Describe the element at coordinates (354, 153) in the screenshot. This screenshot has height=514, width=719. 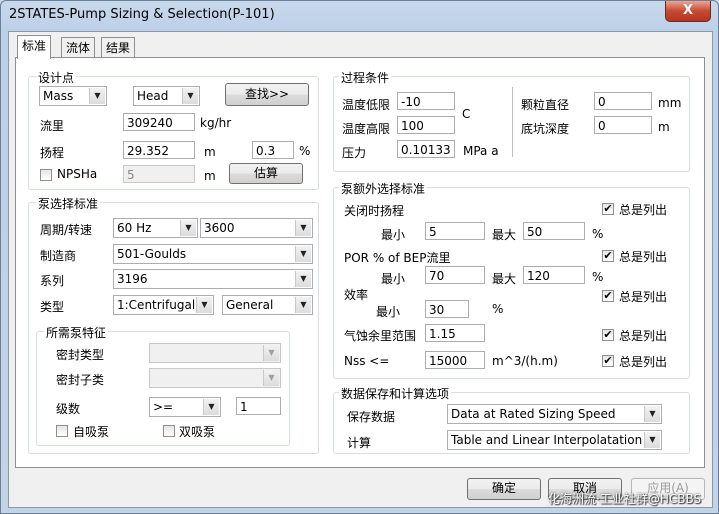
I see `pressure-label: 压力` at that location.